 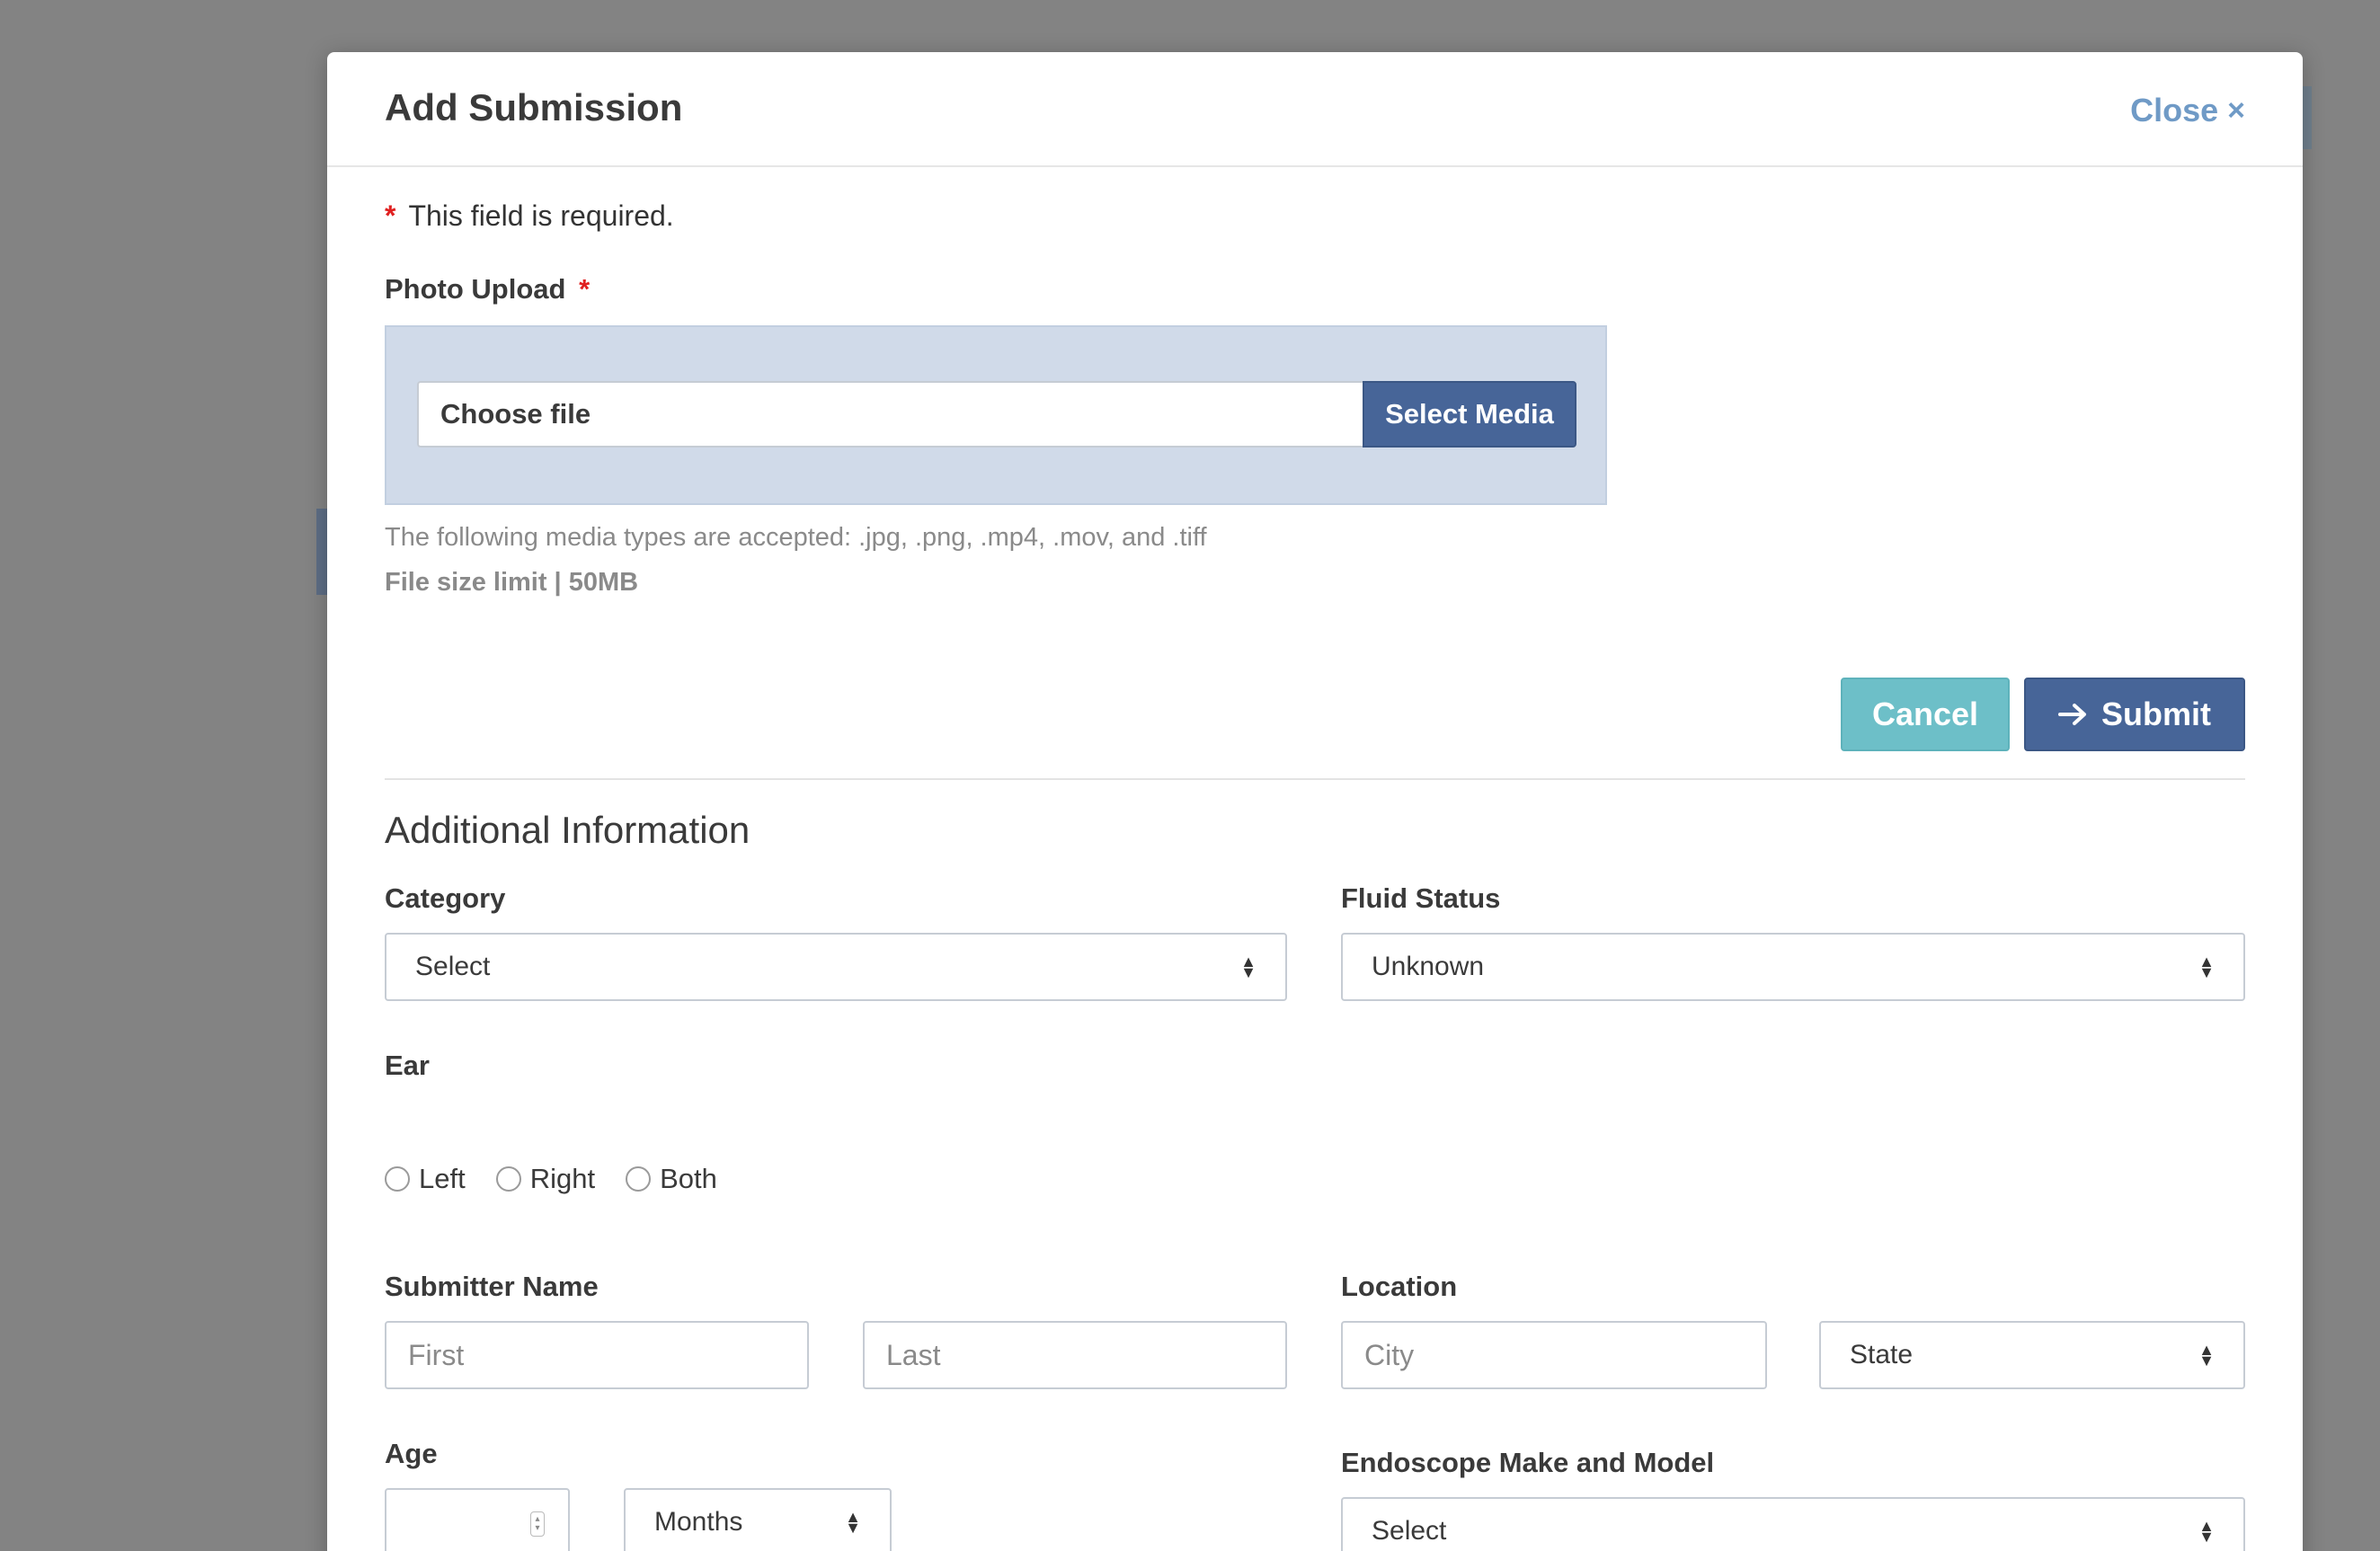 What do you see at coordinates (411, 1453) in the screenshot?
I see `age-label: Age` at bounding box center [411, 1453].